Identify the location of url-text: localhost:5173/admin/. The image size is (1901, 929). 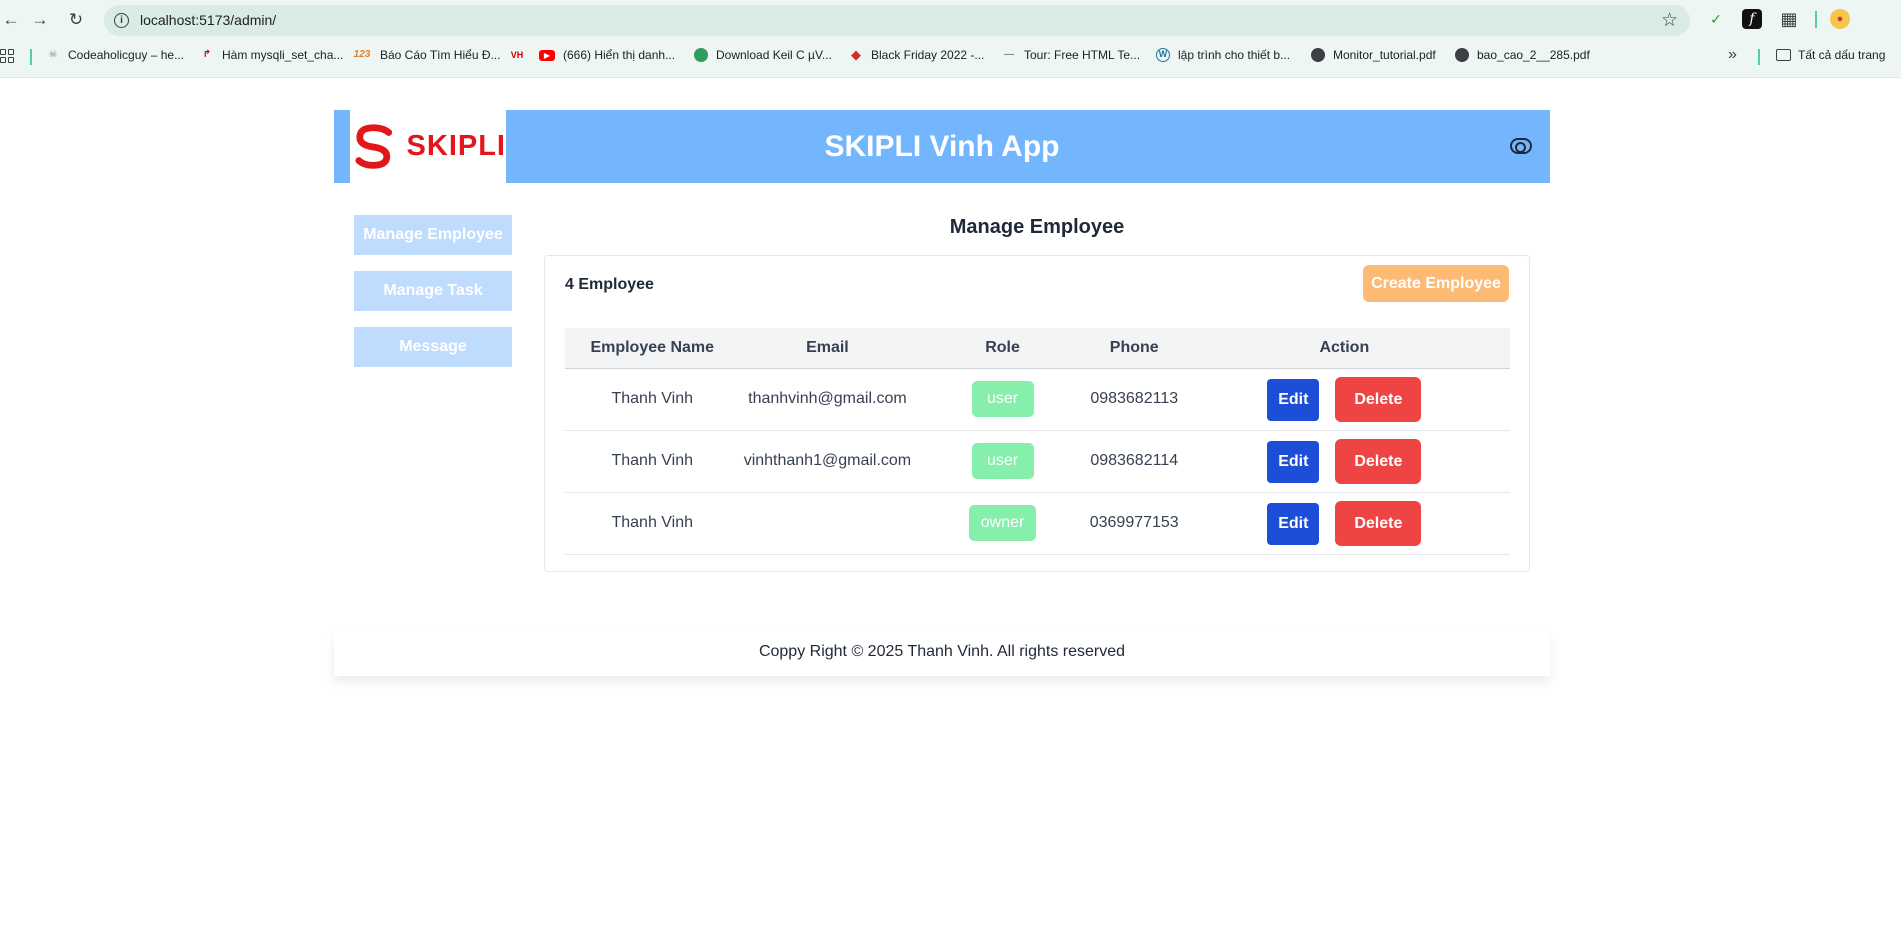
(208, 20).